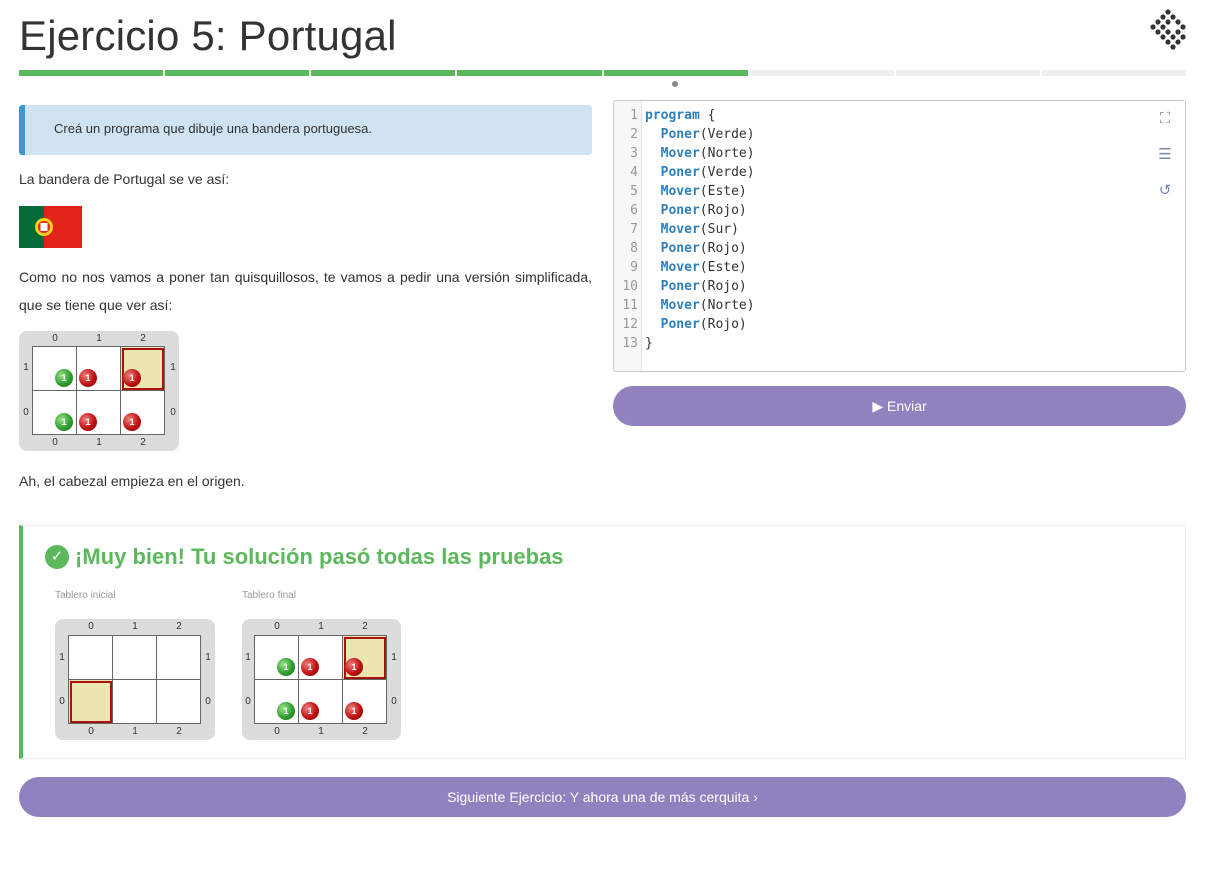  I want to click on code-args: }, so click(649, 343).